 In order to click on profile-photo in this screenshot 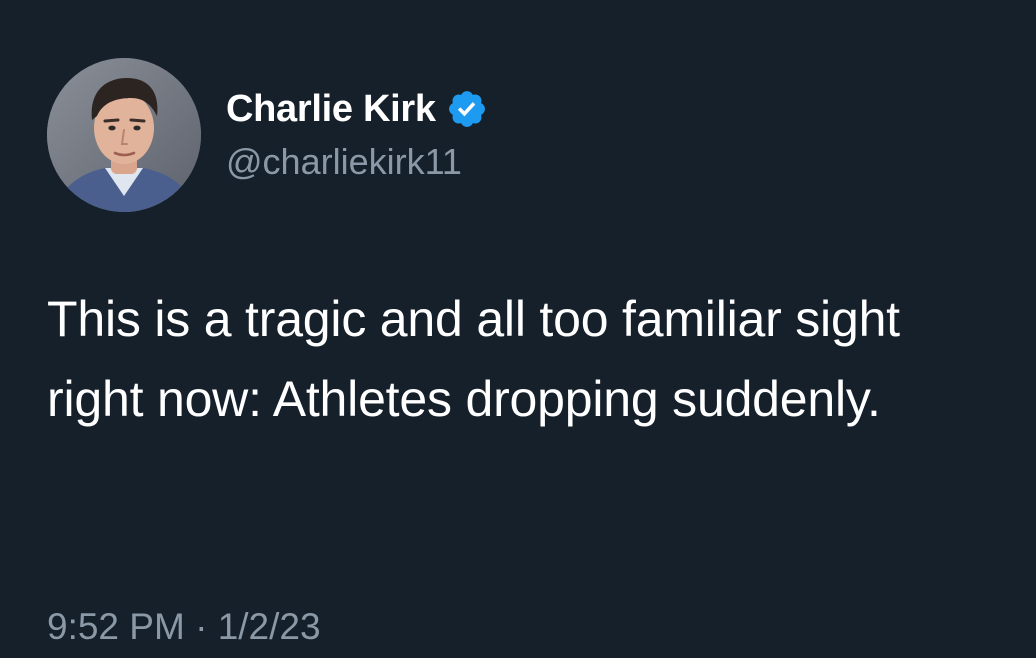, I will do `click(124, 135)`.